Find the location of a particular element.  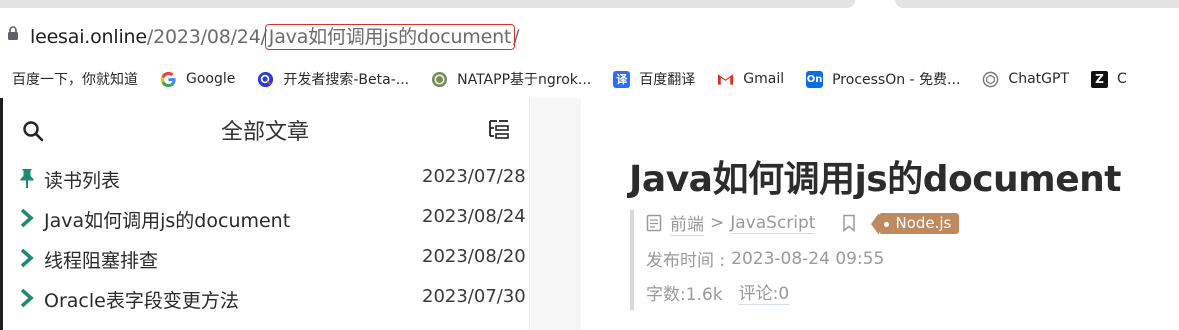

category-link: JavaScript is located at coordinates (773, 223).